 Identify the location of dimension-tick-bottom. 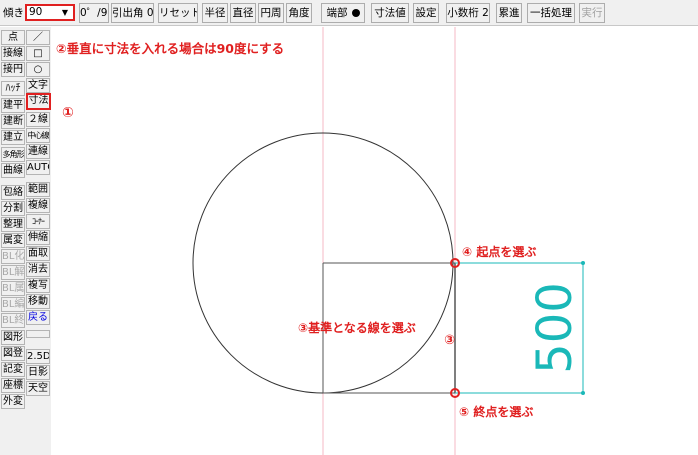
(583, 393).